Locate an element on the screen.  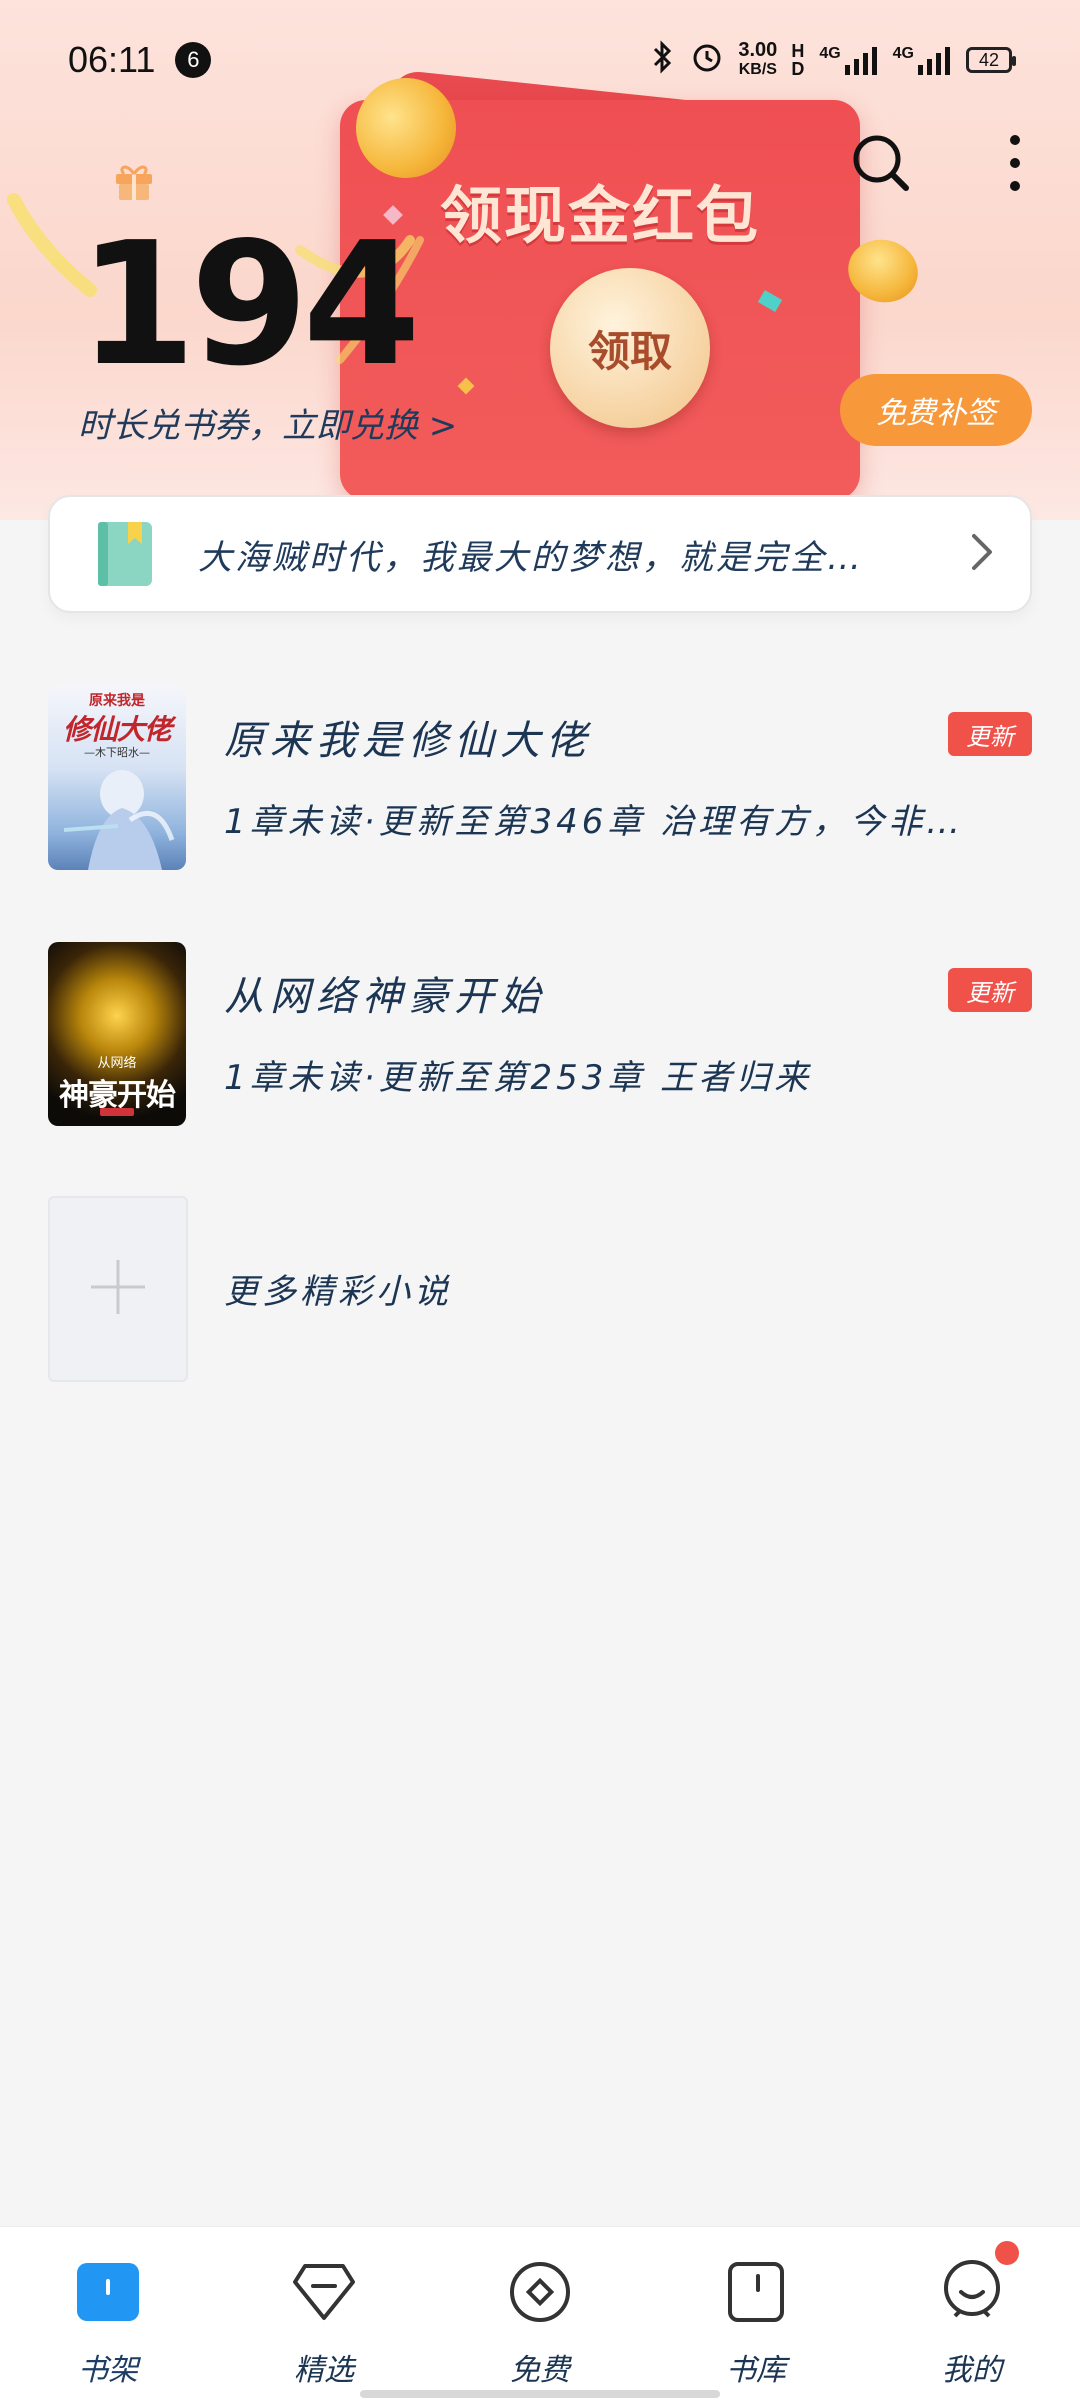
search-icon is located at coordinates (881, 165).